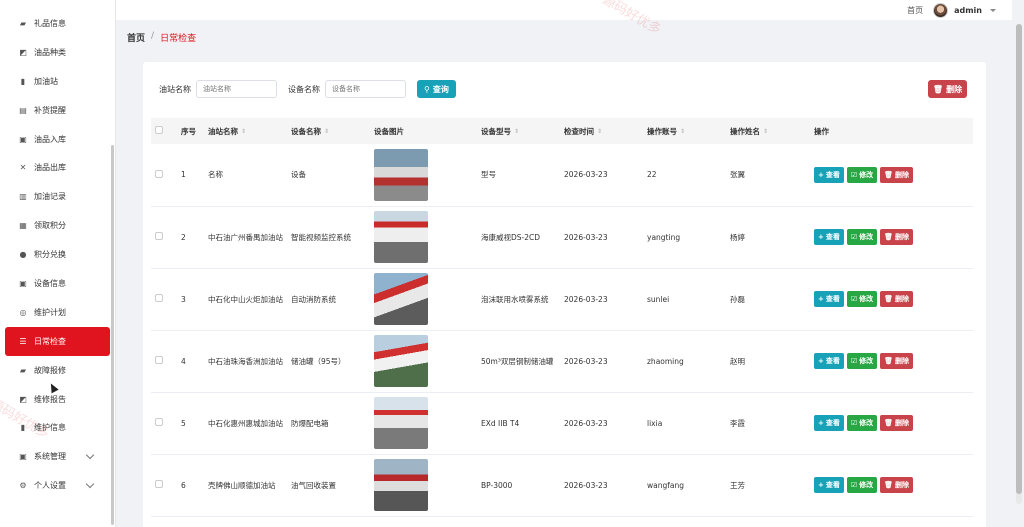  I want to click on query-button: ⚲ 查询, so click(436, 89).